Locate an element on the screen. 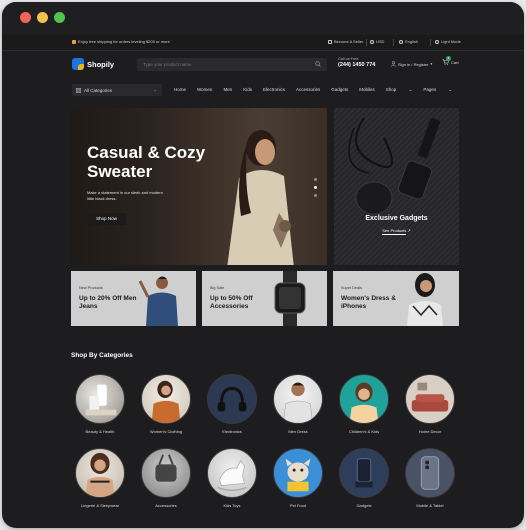  phone-image is located at coordinates (430, 473).